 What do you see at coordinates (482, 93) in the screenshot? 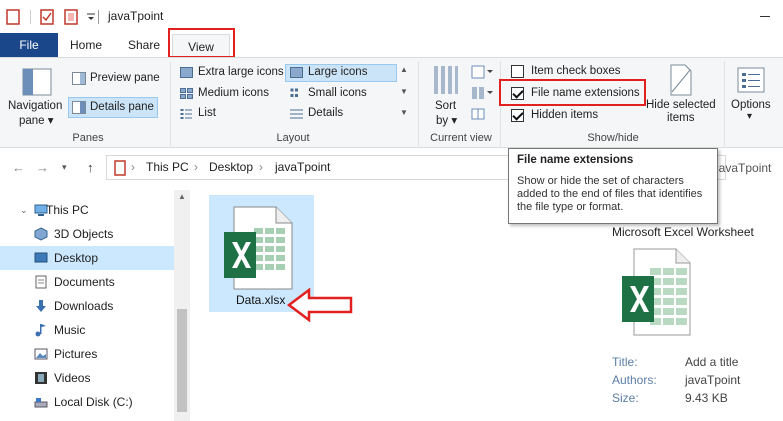
I see `add-columns-icon` at bounding box center [482, 93].